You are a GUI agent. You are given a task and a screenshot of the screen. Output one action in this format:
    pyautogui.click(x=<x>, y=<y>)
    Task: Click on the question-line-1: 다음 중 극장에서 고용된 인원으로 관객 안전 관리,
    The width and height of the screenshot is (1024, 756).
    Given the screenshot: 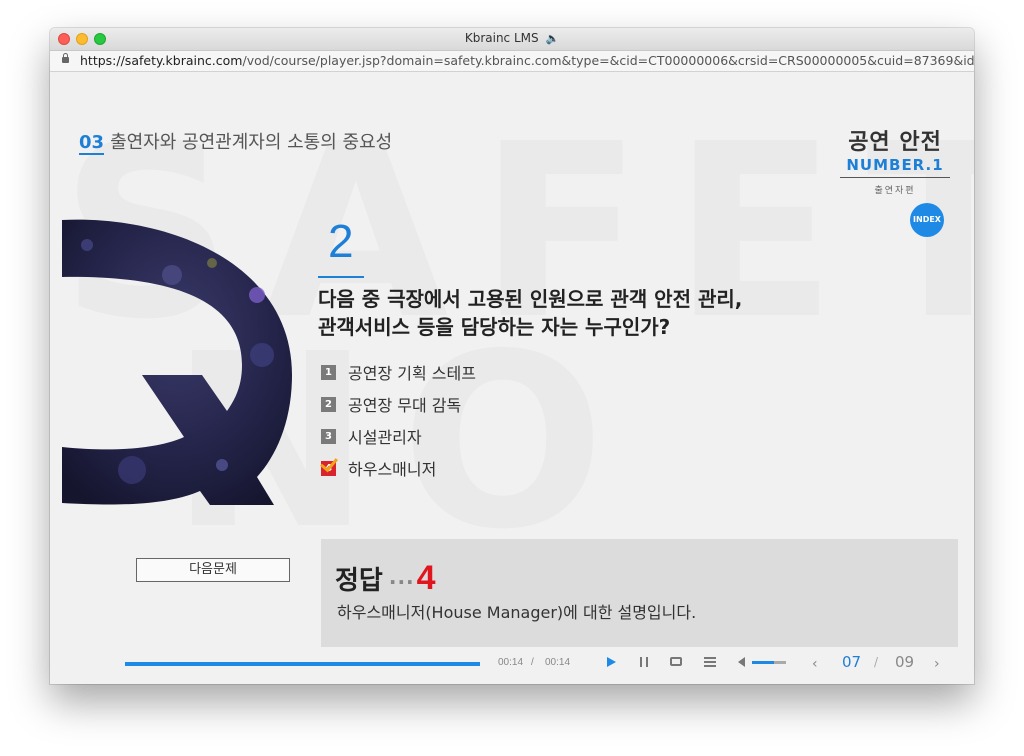 What is the action you would take?
    pyautogui.click(x=530, y=299)
    